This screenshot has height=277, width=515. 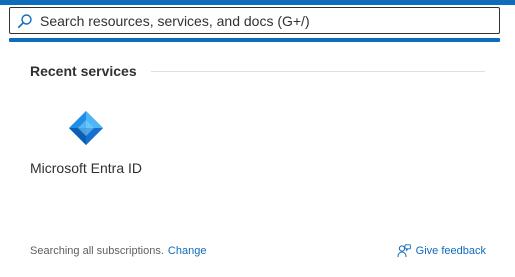 What do you see at coordinates (404, 251) in the screenshot?
I see `feedback-person-icon` at bounding box center [404, 251].